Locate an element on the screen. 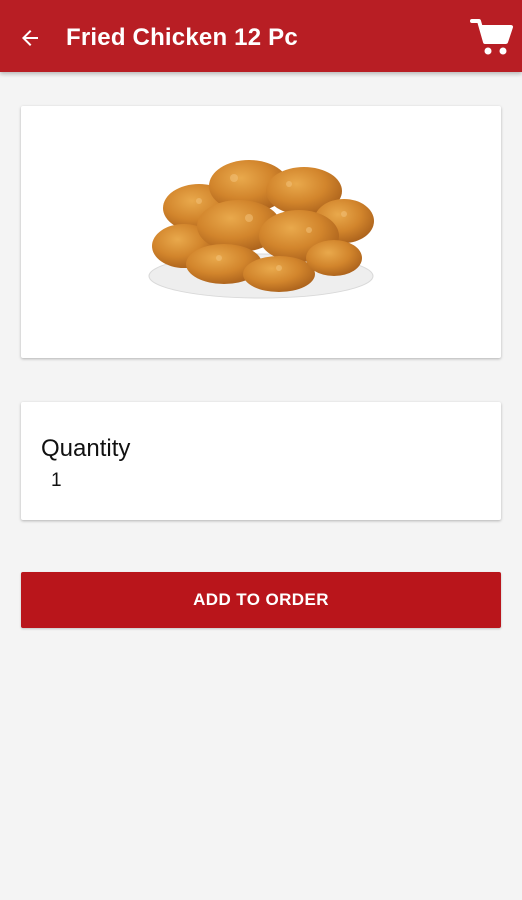 The height and width of the screenshot is (900, 522). quantity-label: Quantity is located at coordinates (86, 448).